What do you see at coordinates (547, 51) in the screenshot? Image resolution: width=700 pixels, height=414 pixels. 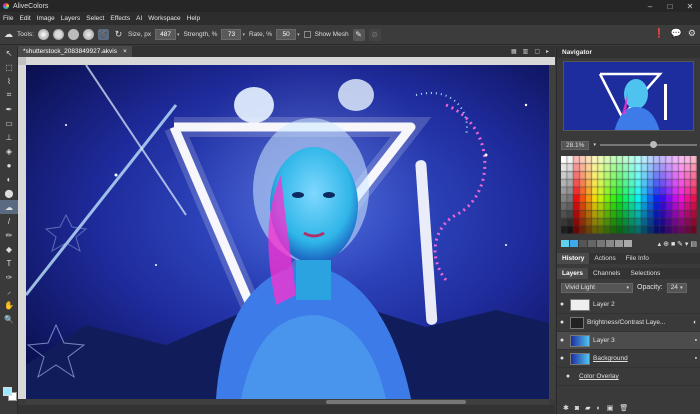 I see `more-icon: ▸` at bounding box center [547, 51].